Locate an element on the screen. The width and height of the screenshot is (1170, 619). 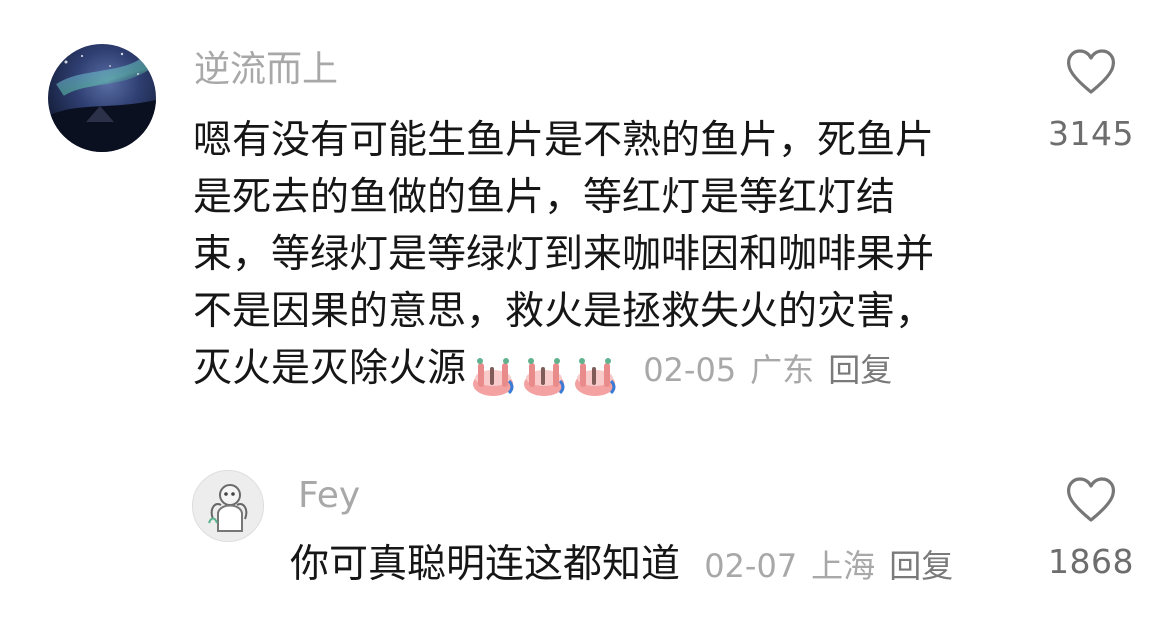
emoji-group is located at coordinates (544, 374).